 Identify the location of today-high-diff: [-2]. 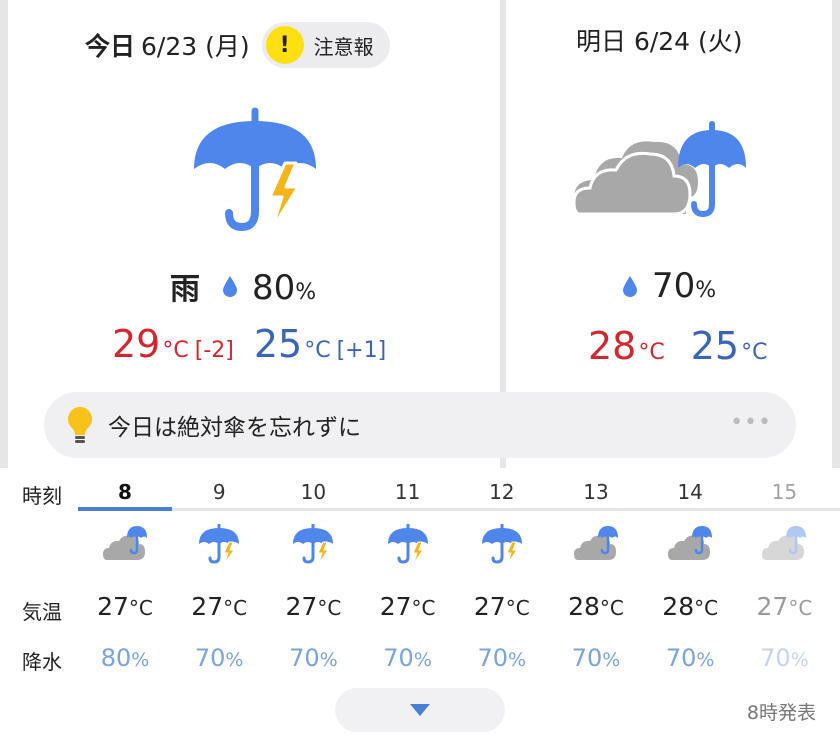
(214, 350).